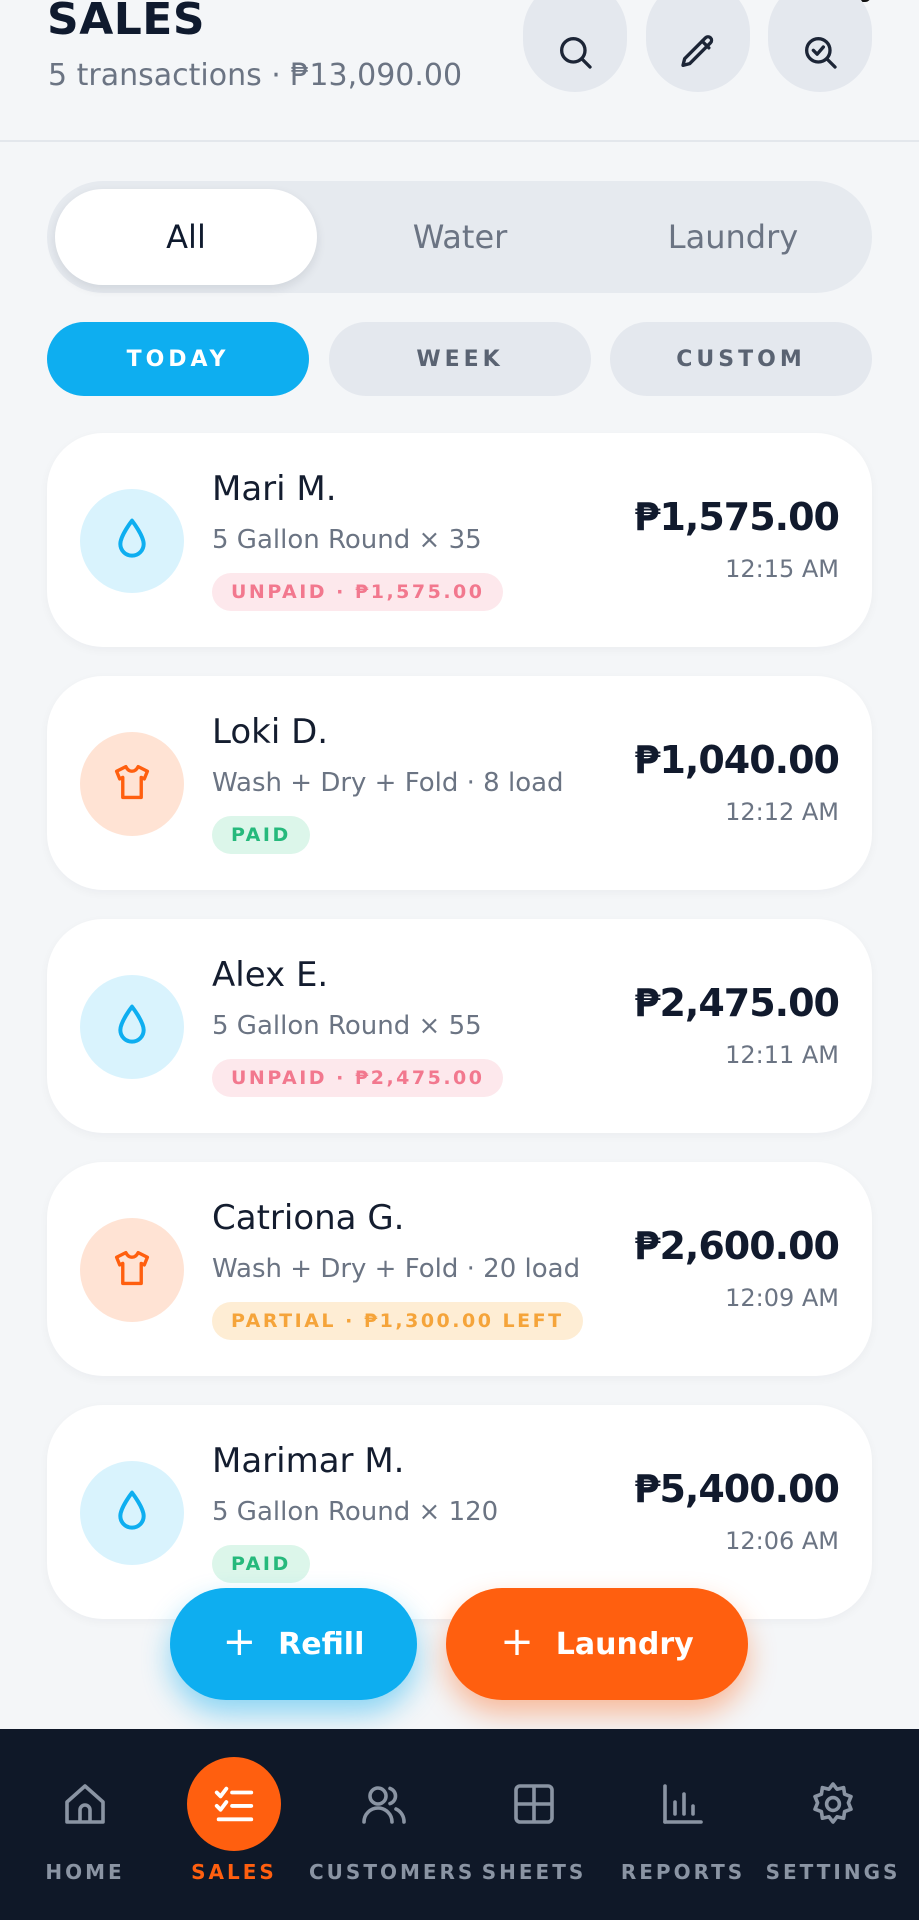 The width and height of the screenshot is (919, 1920). Describe the element at coordinates (782, 812) in the screenshot. I see `transaction-time: 12:12 AM` at that location.